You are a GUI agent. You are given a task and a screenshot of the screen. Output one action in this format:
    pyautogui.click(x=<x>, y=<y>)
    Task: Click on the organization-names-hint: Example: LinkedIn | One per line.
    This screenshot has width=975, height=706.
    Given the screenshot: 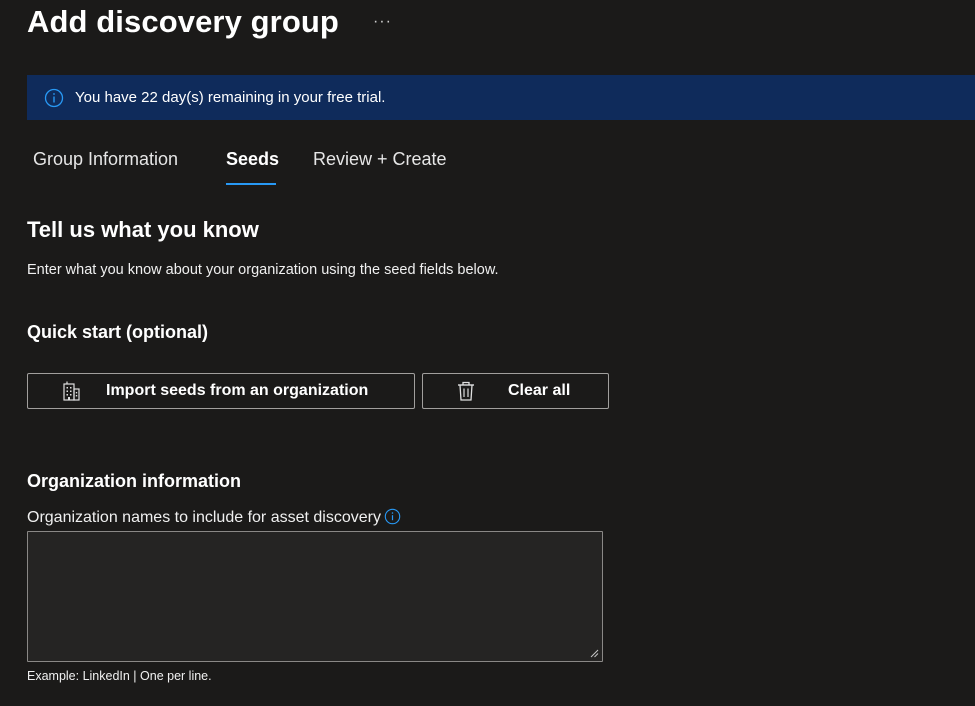 What is the action you would take?
    pyautogui.click(x=119, y=676)
    